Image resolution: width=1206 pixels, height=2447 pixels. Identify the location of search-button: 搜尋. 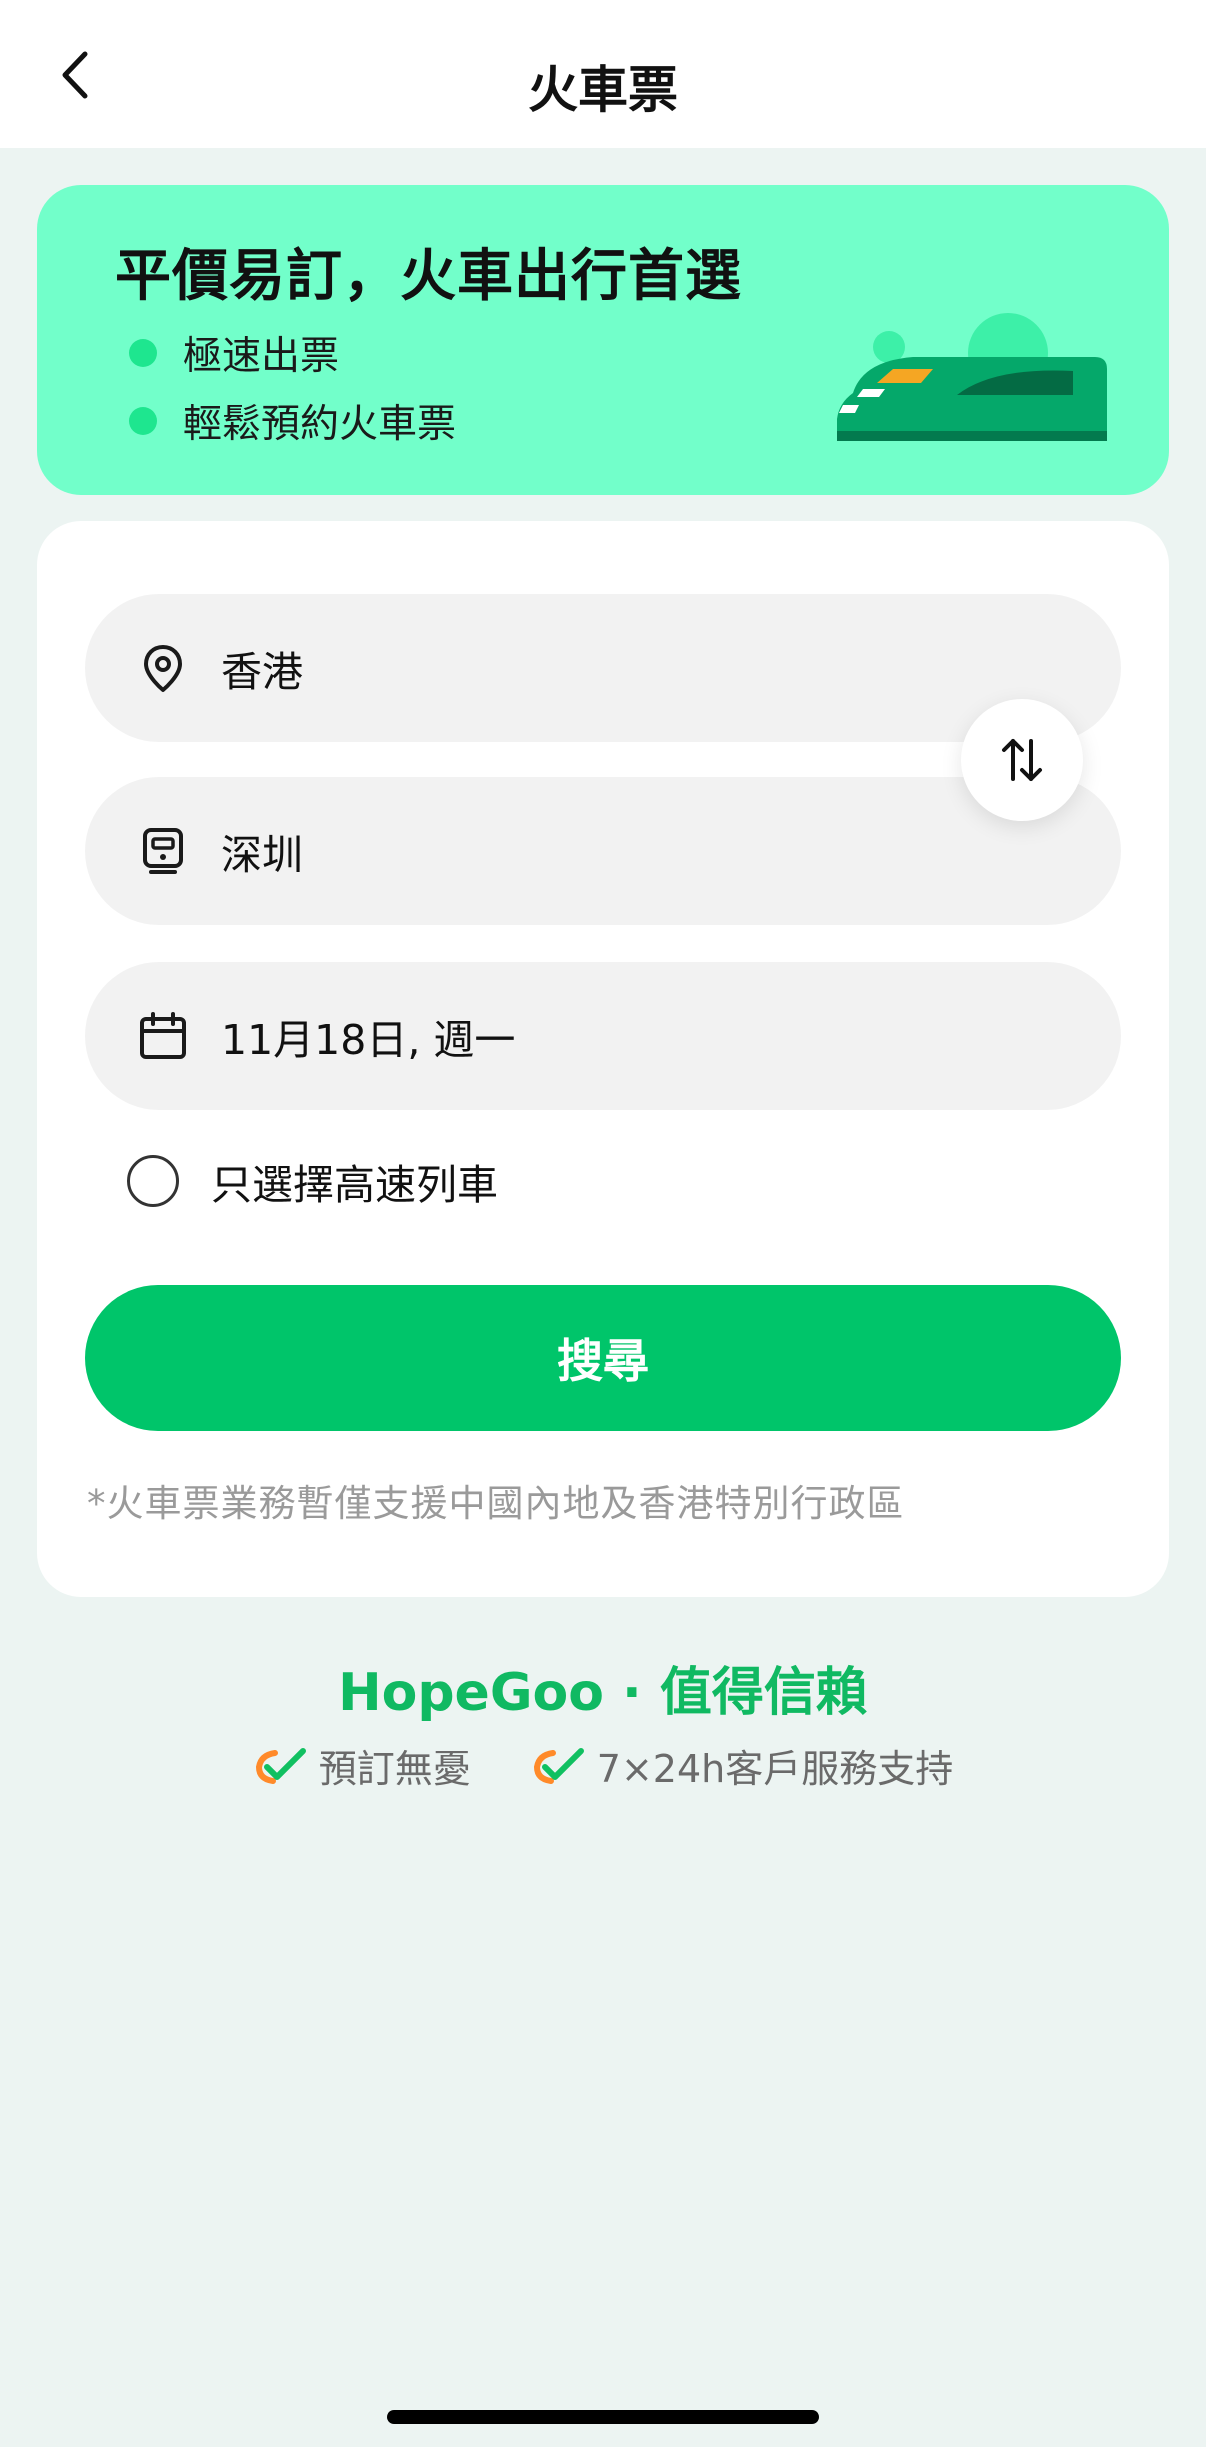
(603, 1358).